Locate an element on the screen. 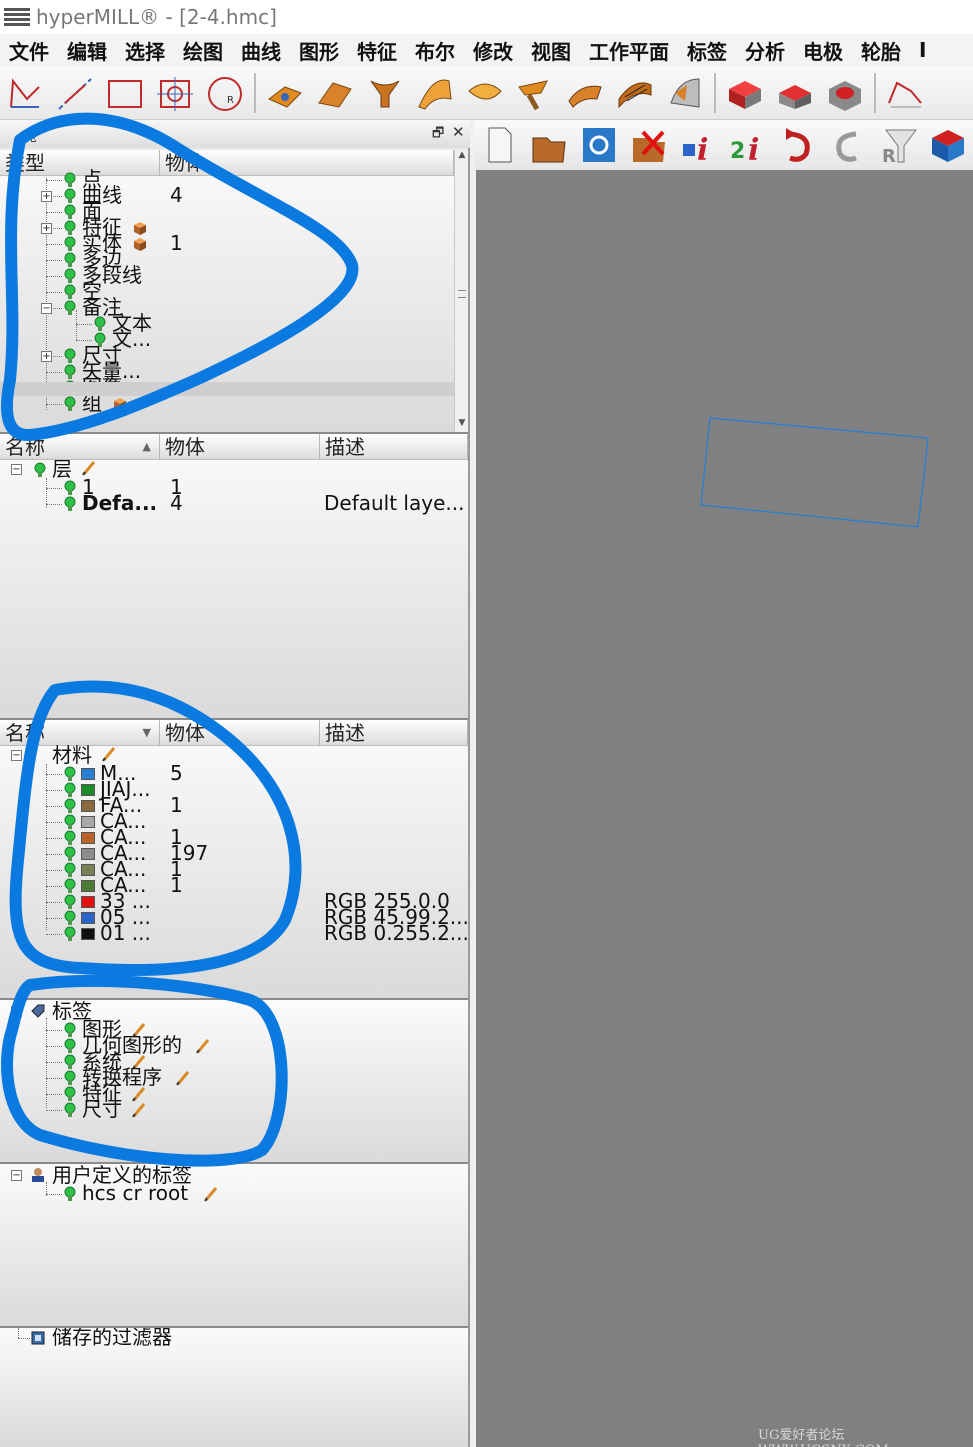 This screenshot has width=973, height=1447. redo-icon is located at coordinates (848, 145).